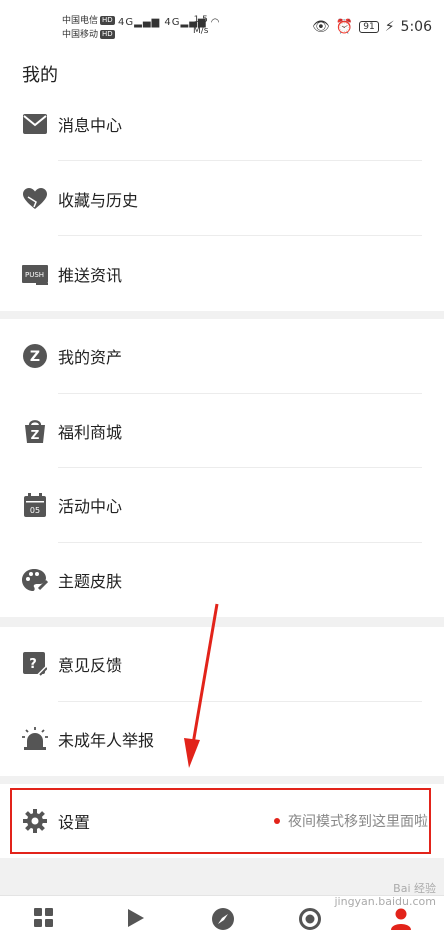  I want to click on grid-icon, so click(45, 919).